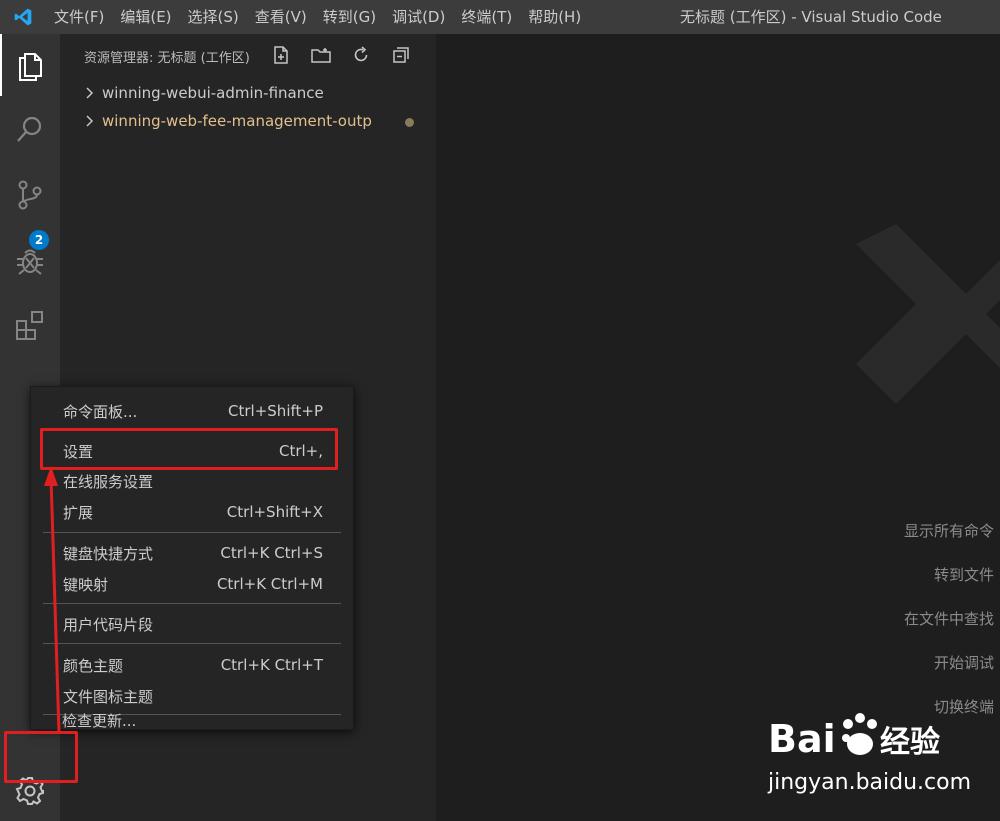 The width and height of the screenshot is (1000, 821). Describe the element at coordinates (275, 411) in the screenshot. I see `menu-item-shortcut: Ctrl+Shift+P` at that location.